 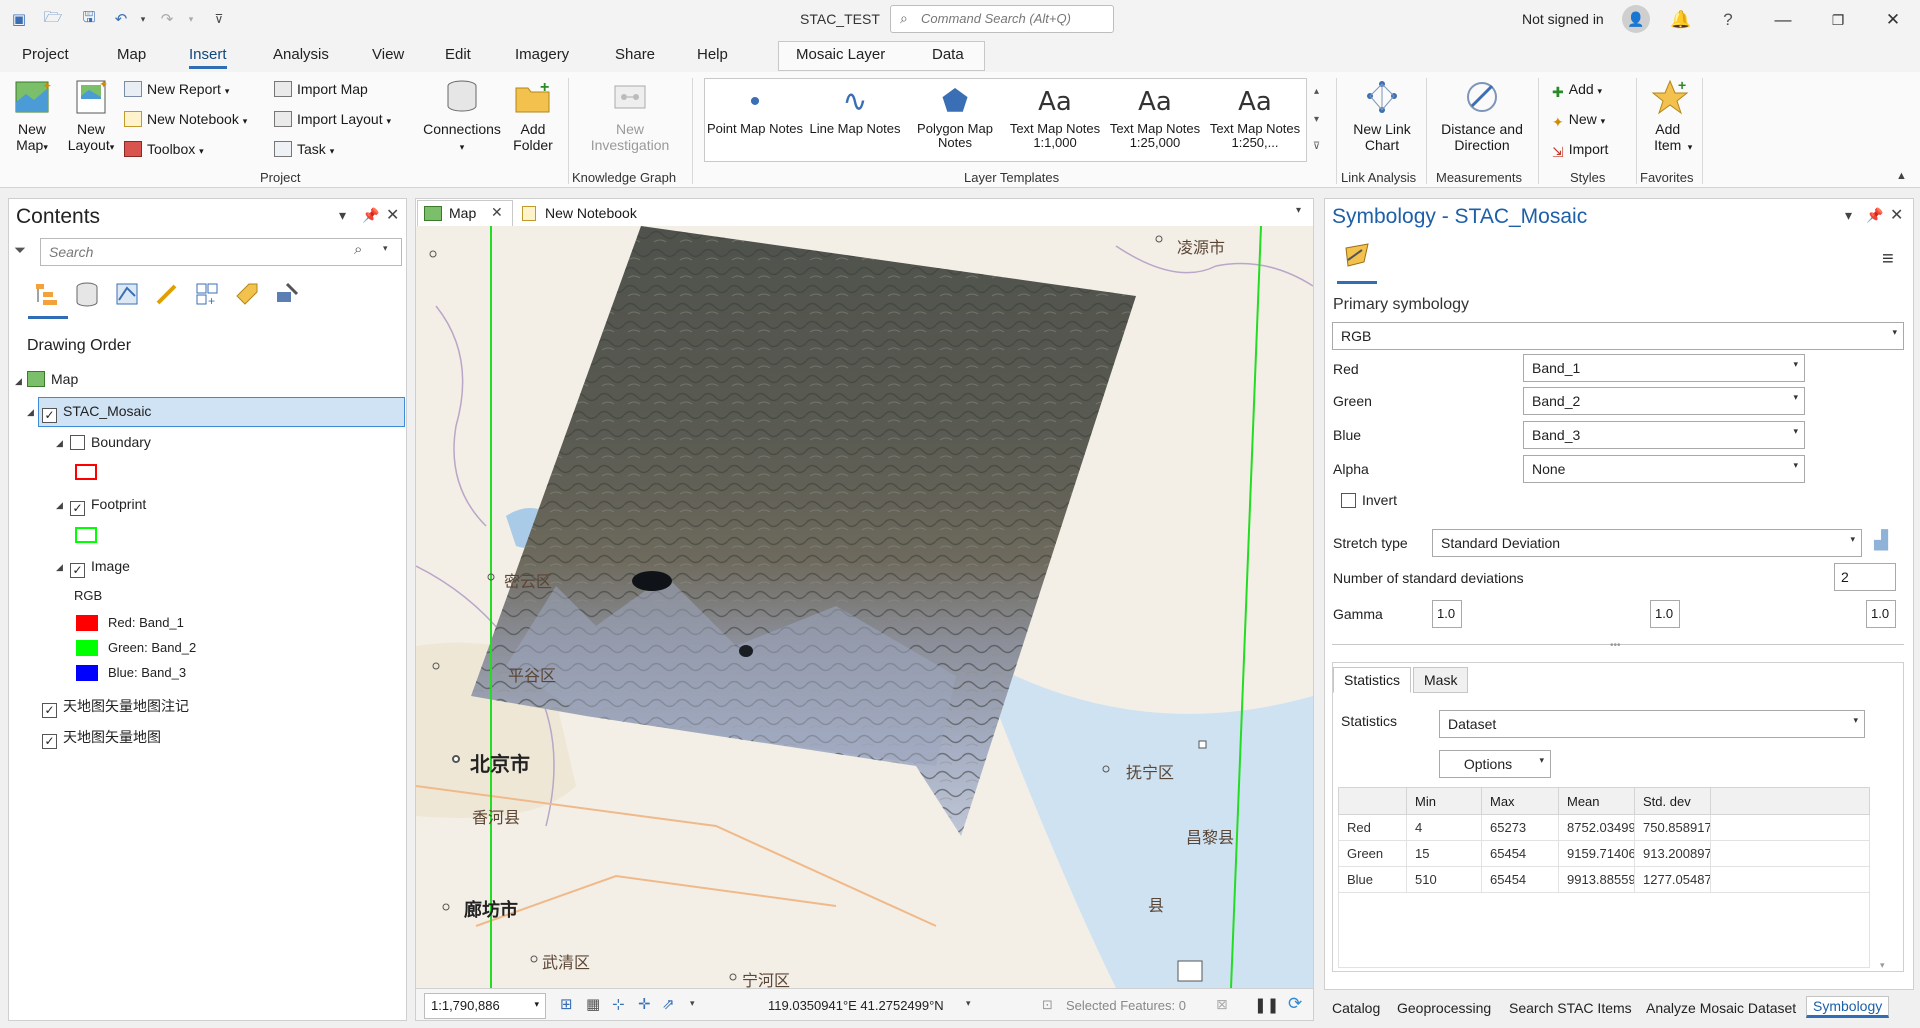 I want to click on clear-selection-icon: ⊠, so click(x=1222, y=1004).